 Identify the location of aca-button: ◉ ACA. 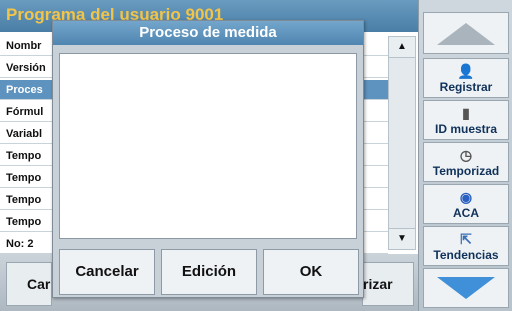
(466, 204).